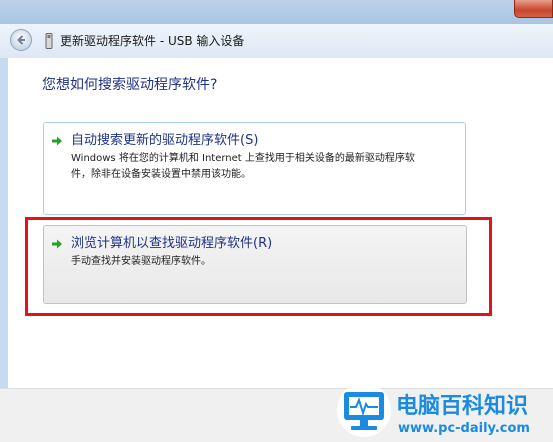 The image size is (553, 442). I want to click on back-arrow-icon, so click(21, 40).